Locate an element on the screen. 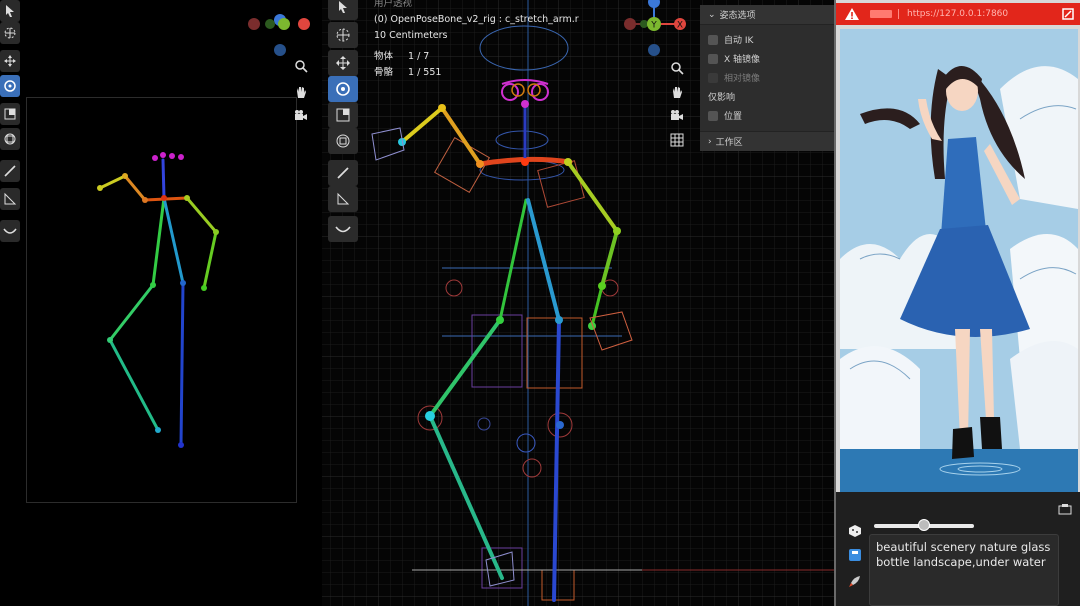  grid-scale-label: 10 Centimeters is located at coordinates (411, 35).